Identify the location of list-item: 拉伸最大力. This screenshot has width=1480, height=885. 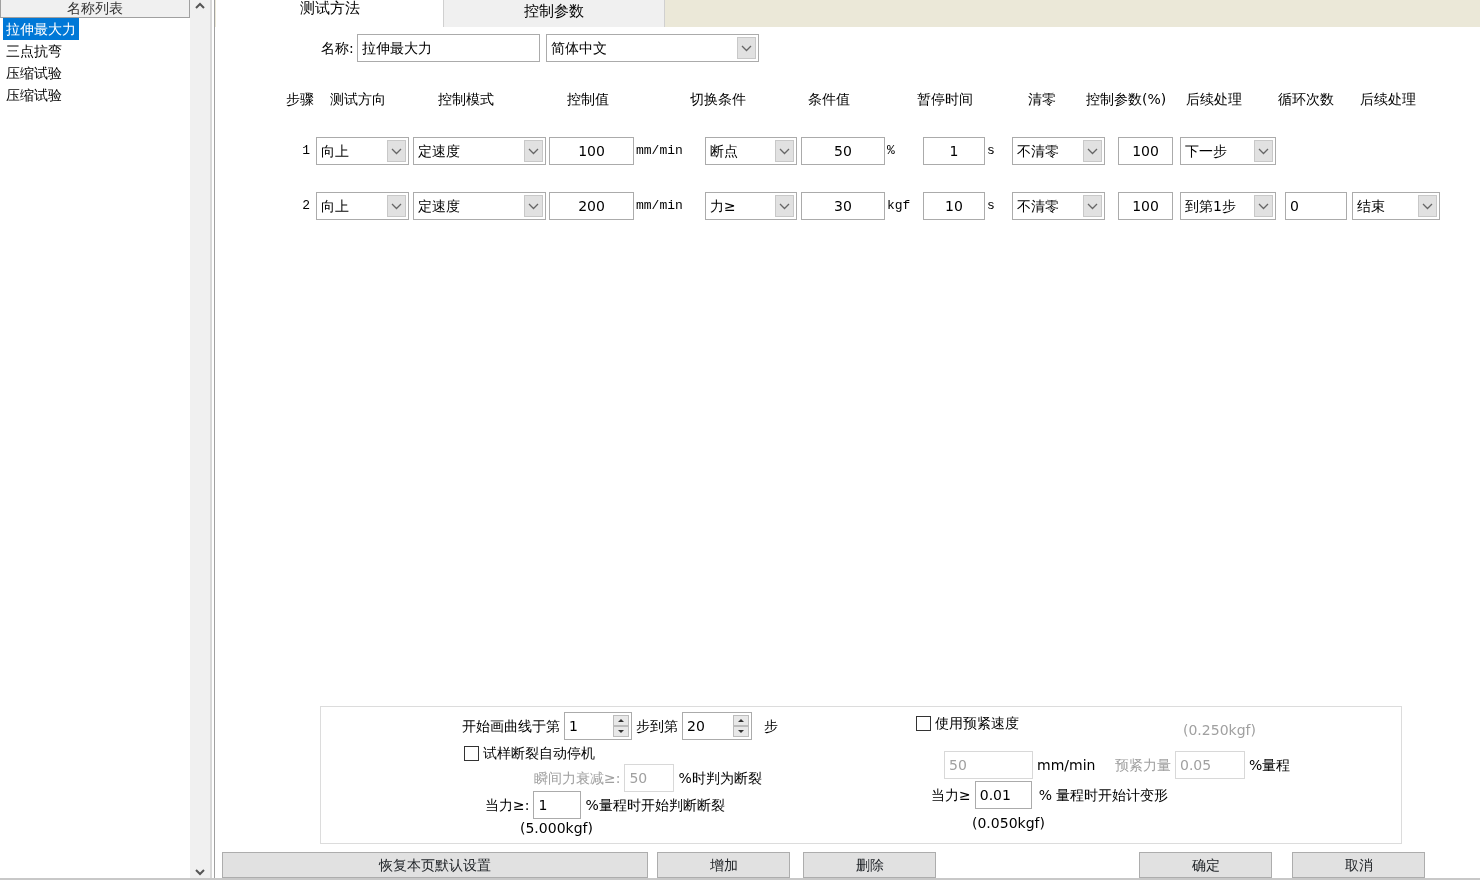
(41, 29).